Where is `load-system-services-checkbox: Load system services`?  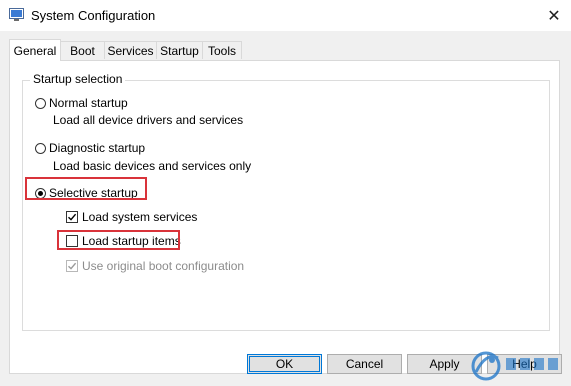 load-system-services-checkbox: Load system services is located at coordinates (131, 217).